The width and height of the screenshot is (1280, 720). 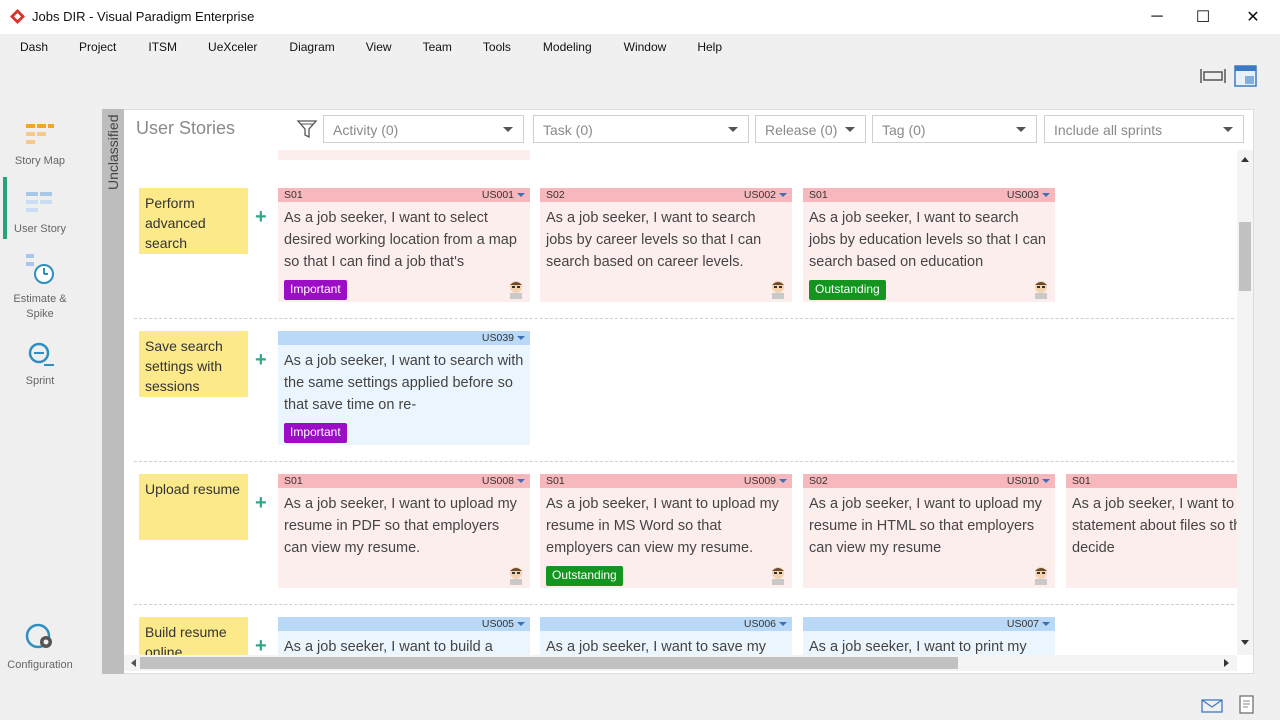 I want to click on epic-card: Perform advanced search, so click(x=193, y=221).